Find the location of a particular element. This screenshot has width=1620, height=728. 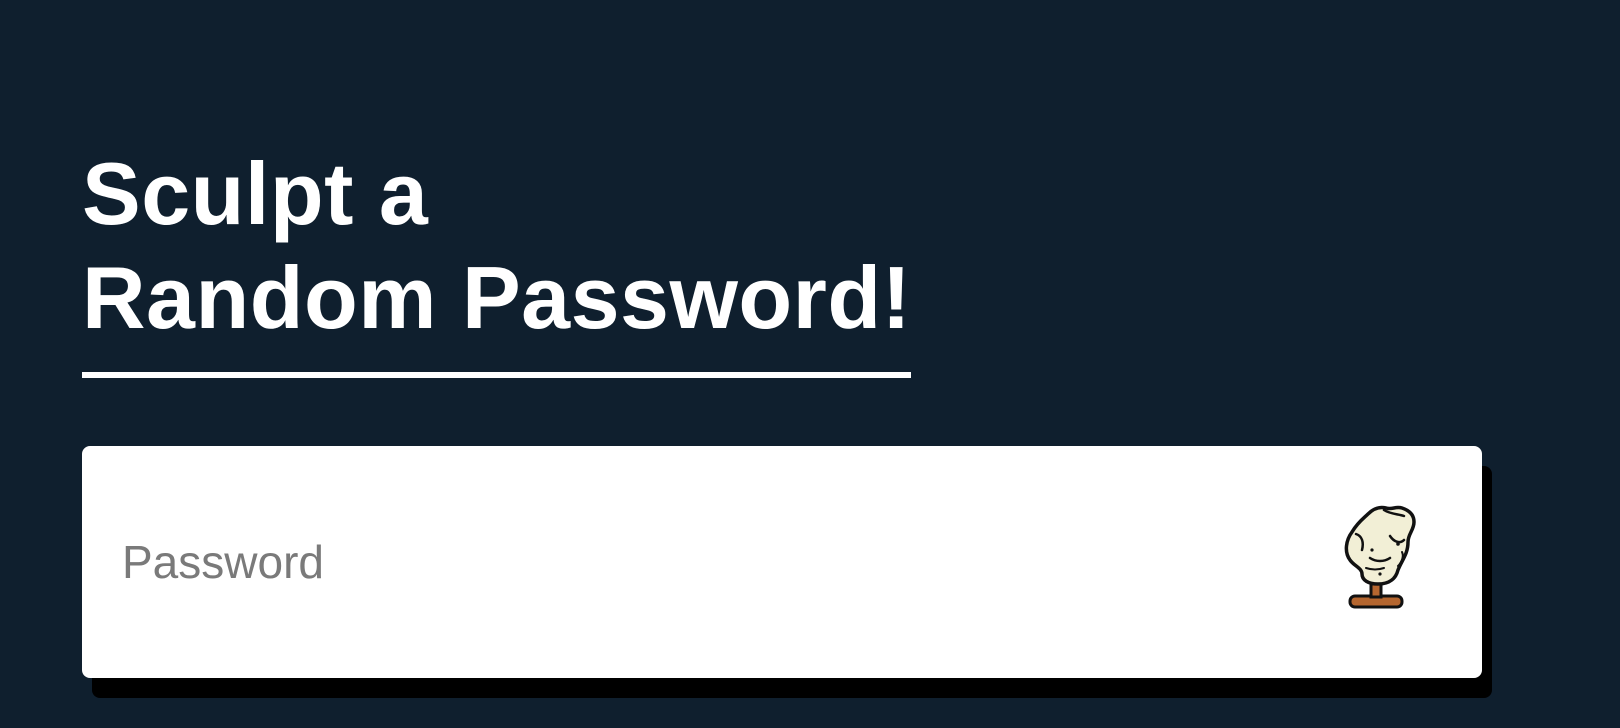

sculpture-torso-icon is located at coordinates (1380, 557).